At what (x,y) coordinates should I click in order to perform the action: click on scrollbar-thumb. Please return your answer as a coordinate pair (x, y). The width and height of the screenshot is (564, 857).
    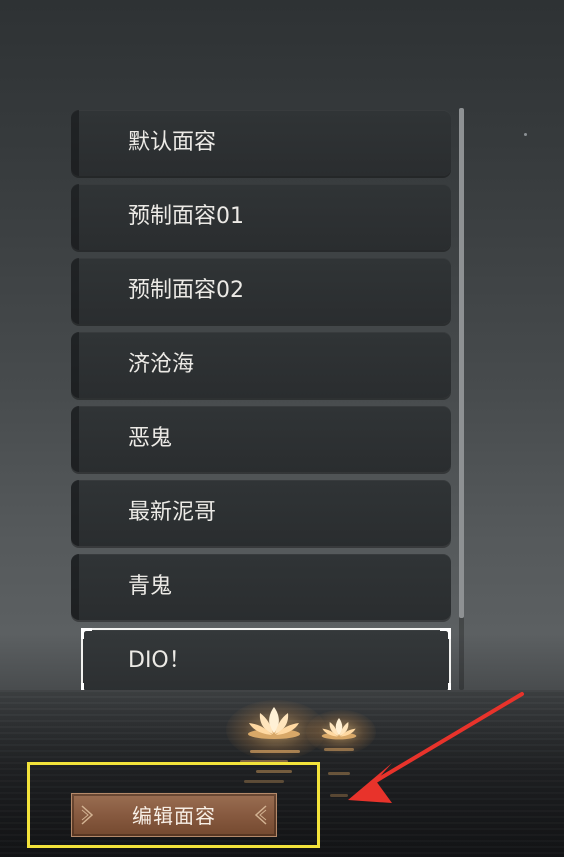
    Looking at the image, I should click on (461, 363).